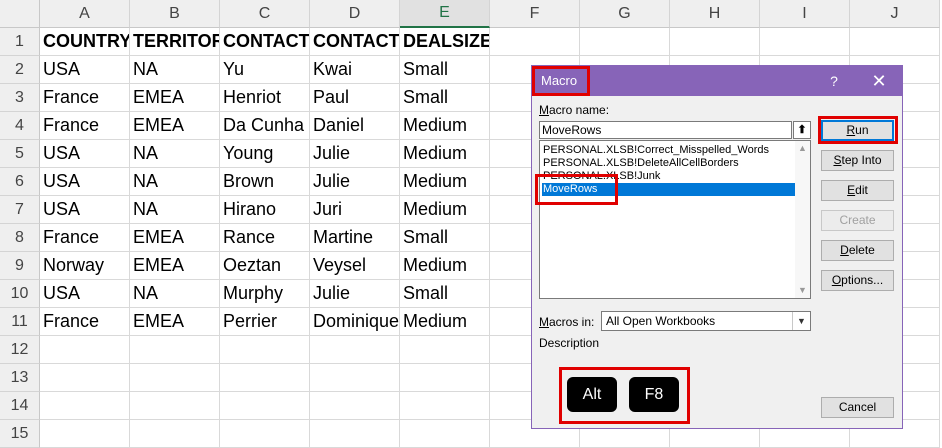 Image resolution: width=942 pixels, height=448 pixels. Describe the element at coordinates (445, 266) in the screenshot. I see `cell-e9: Medium` at that location.